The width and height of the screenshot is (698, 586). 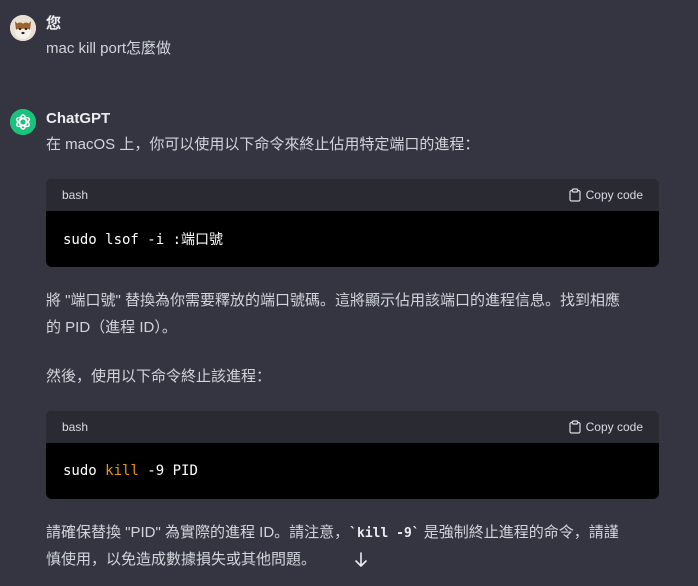 I want to click on paragraph-3: 然後，使用以下命令終止該進程：, so click(x=159, y=376).